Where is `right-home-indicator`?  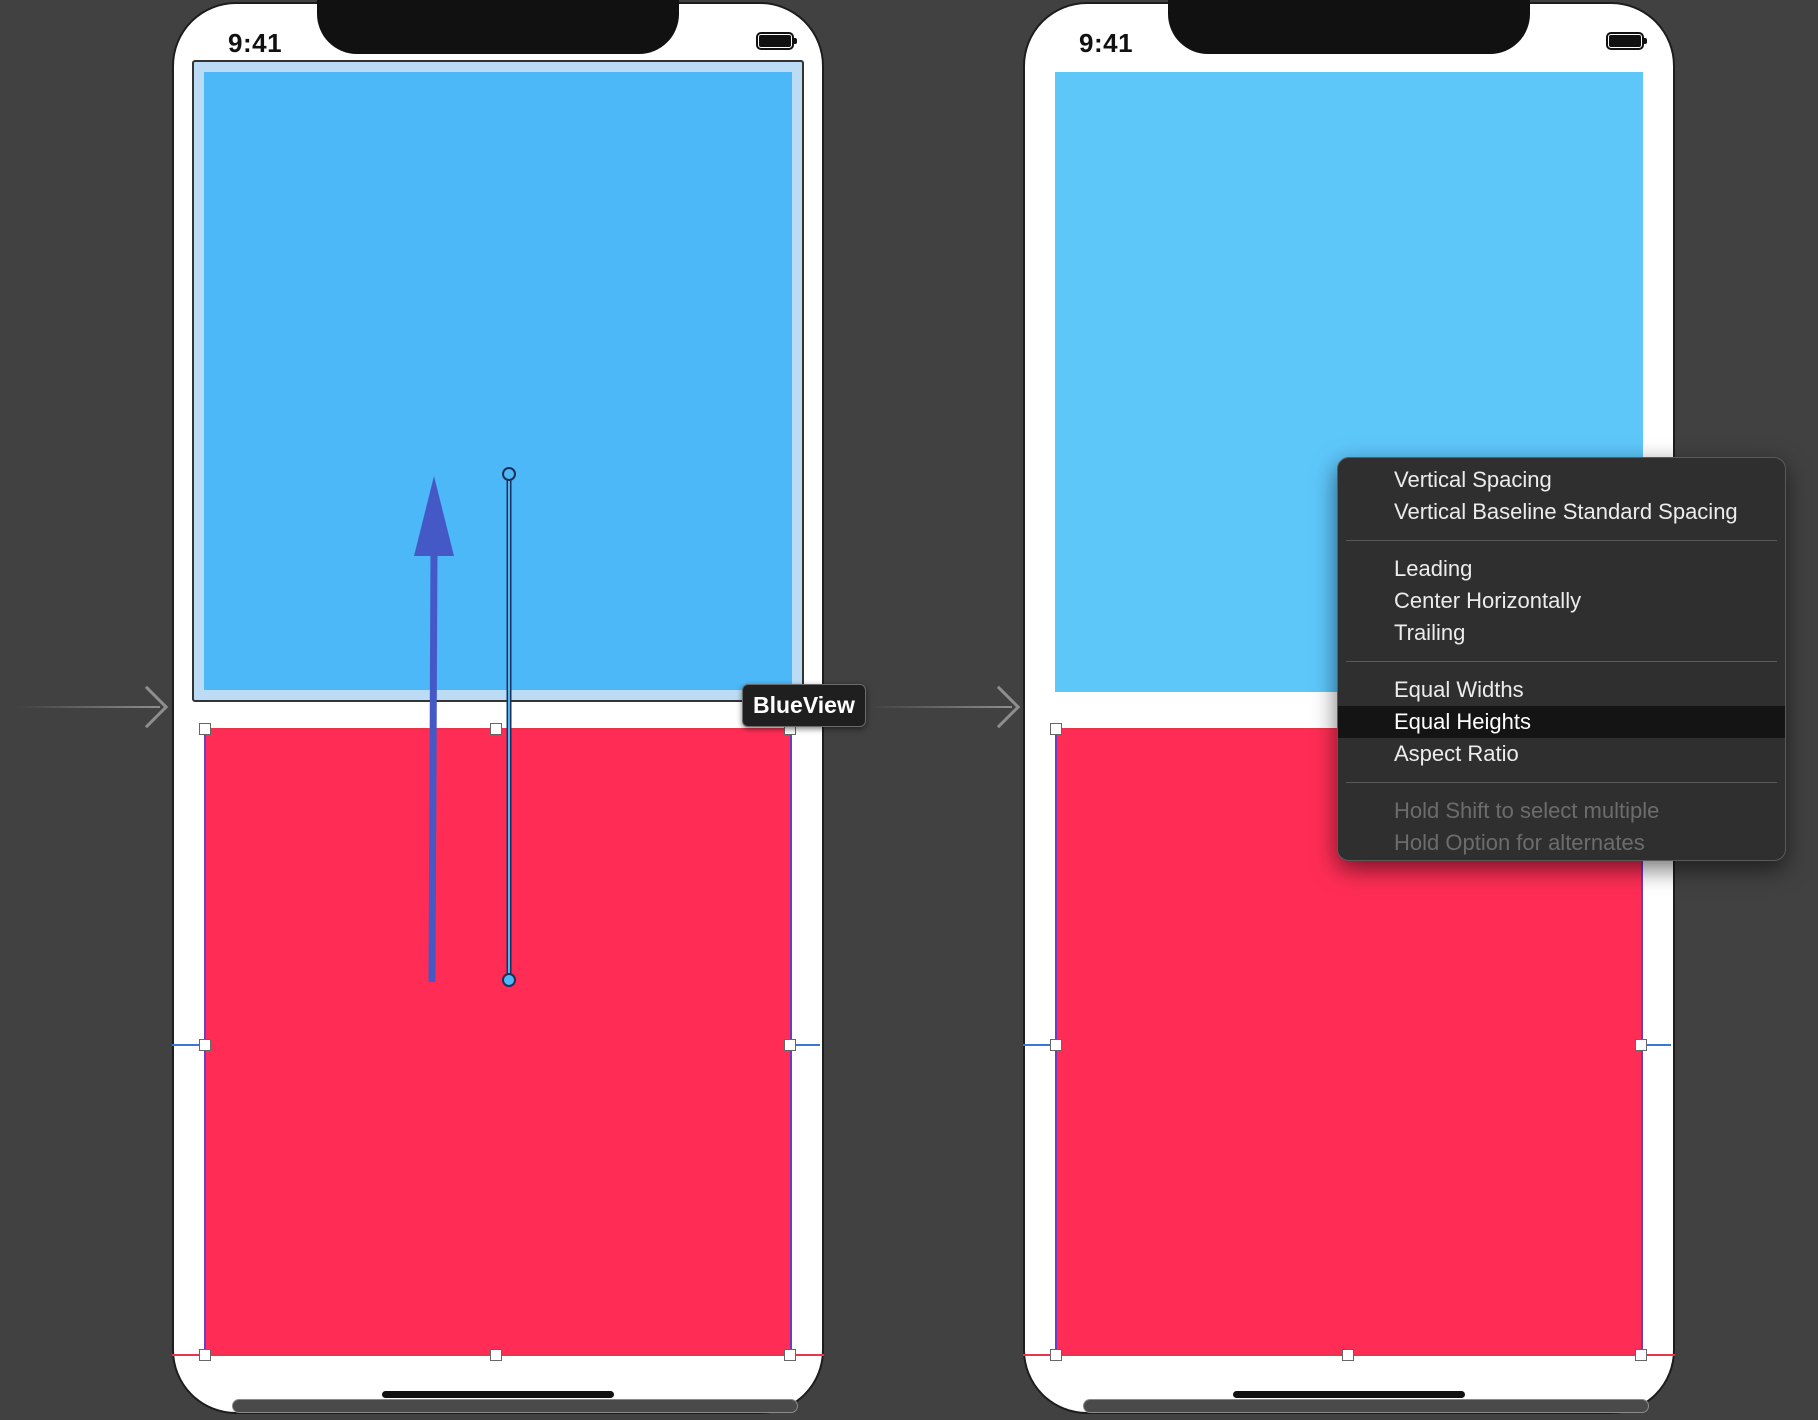 right-home-indicator is located at coordinates (1349, 1394).